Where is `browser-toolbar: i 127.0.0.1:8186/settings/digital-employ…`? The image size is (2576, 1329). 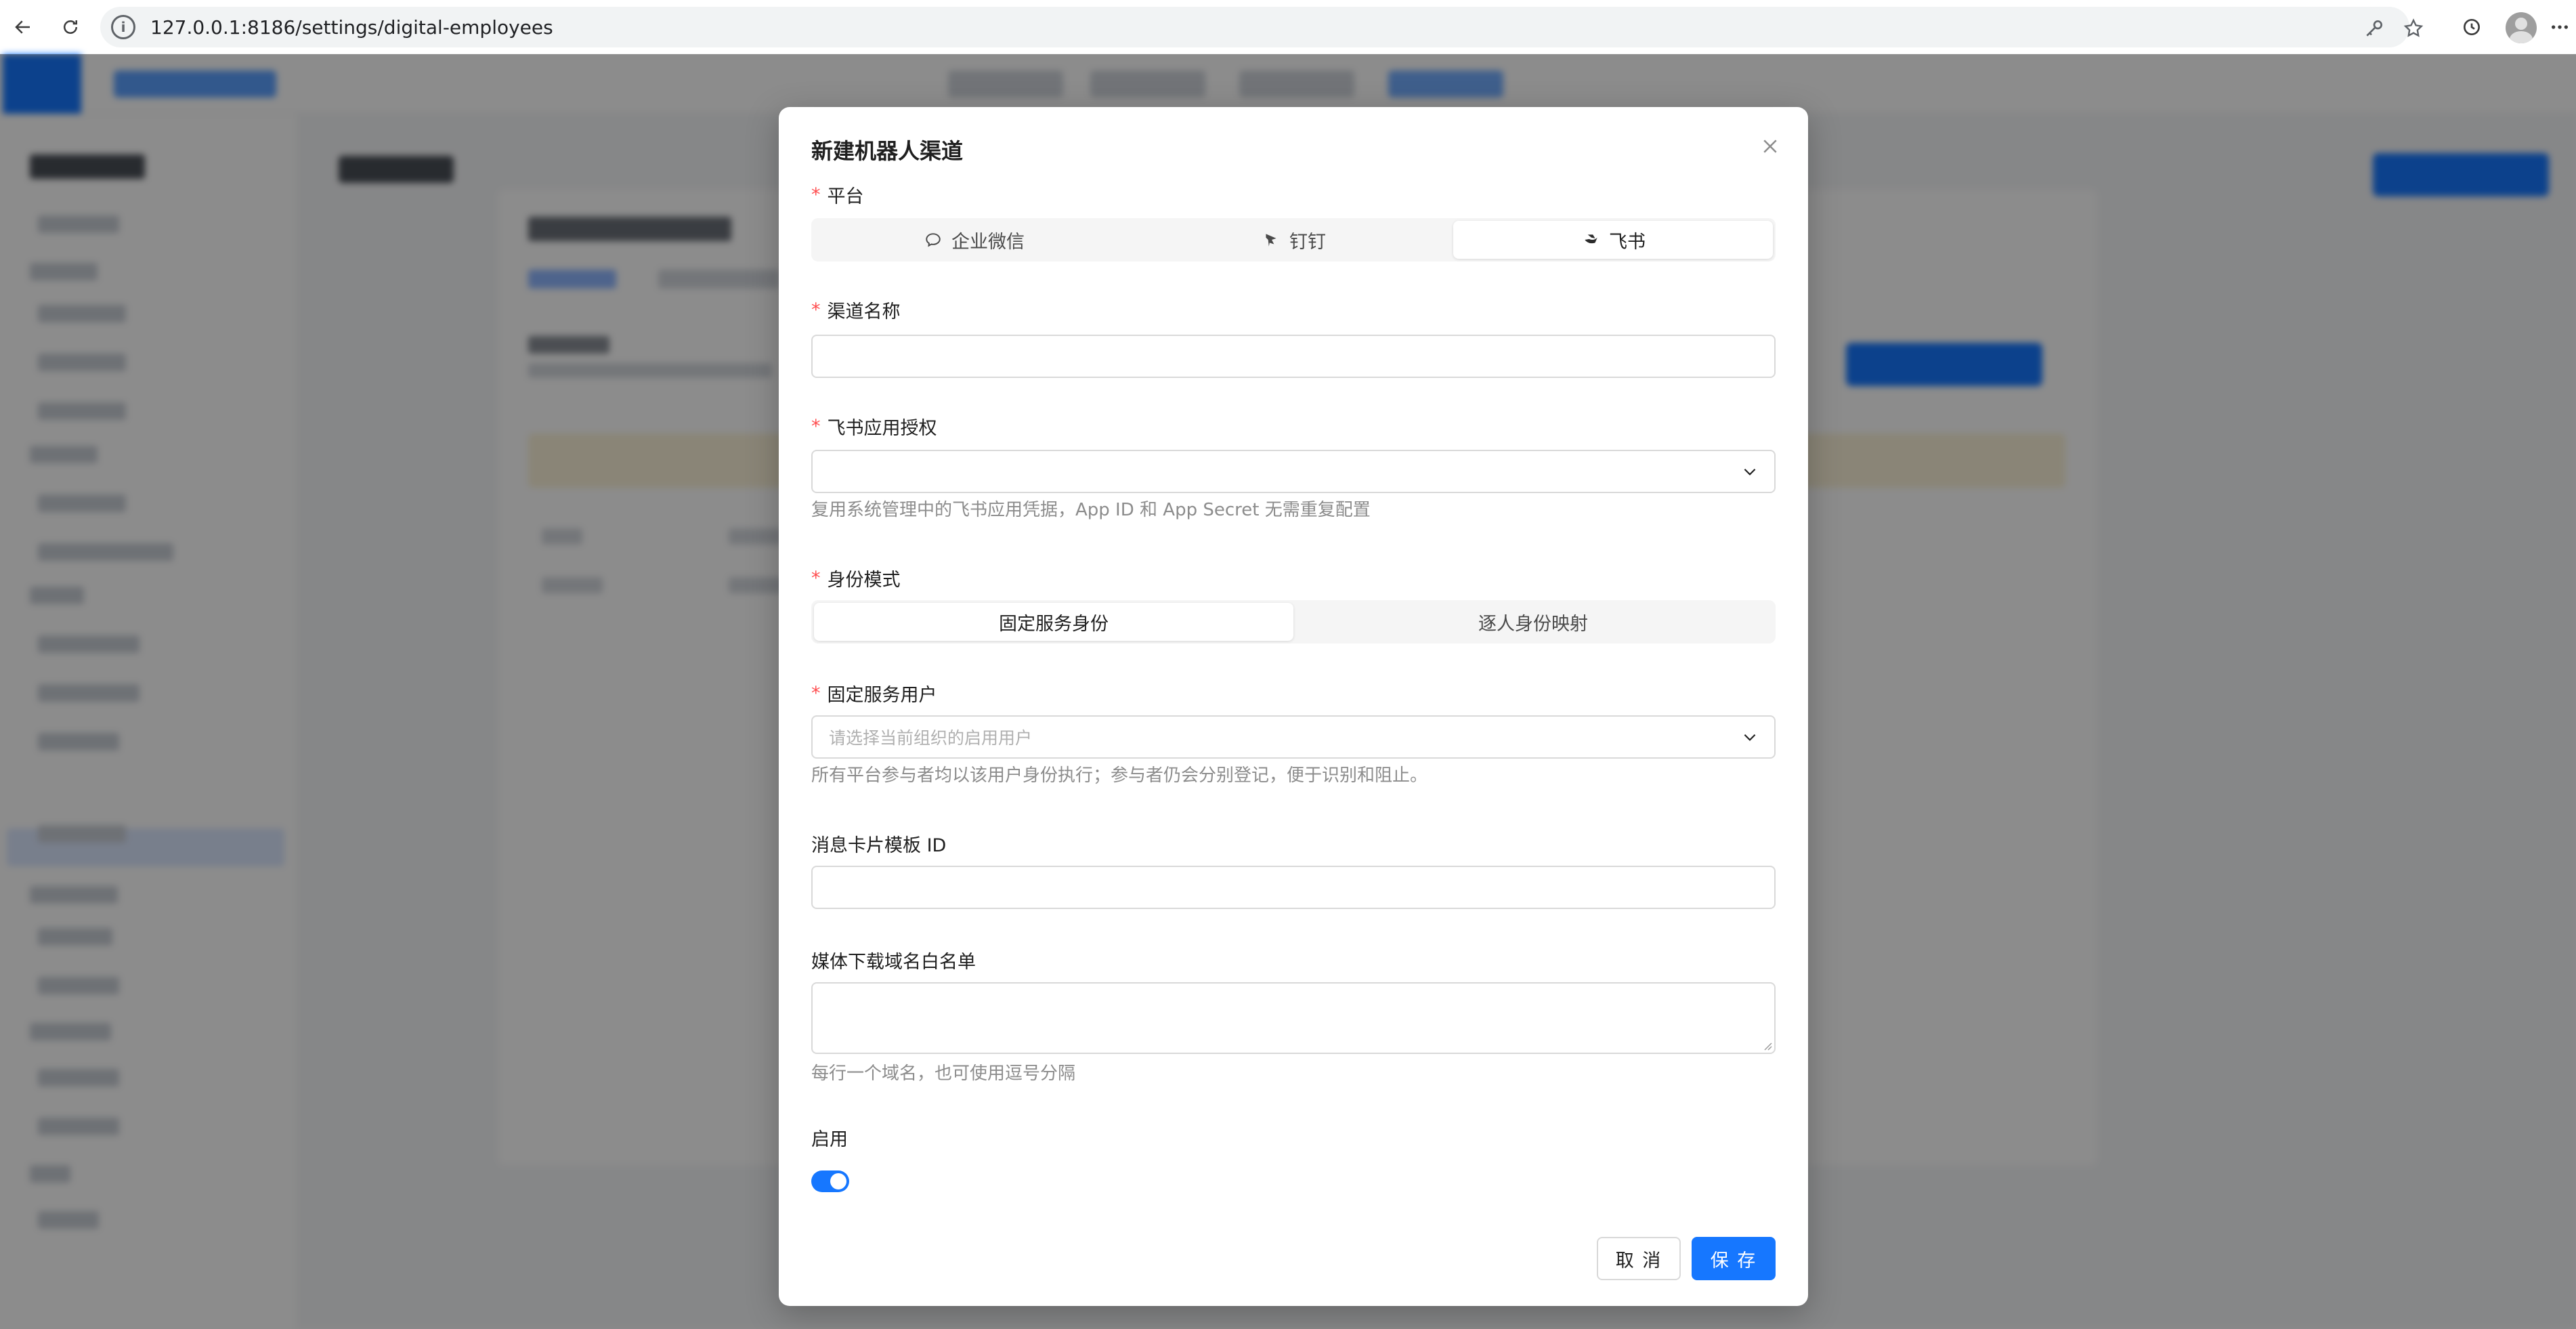
browser-toolbar: i 127.0.0.1:8186/settings/digital-employ… is located at coordinates (1288, 27).